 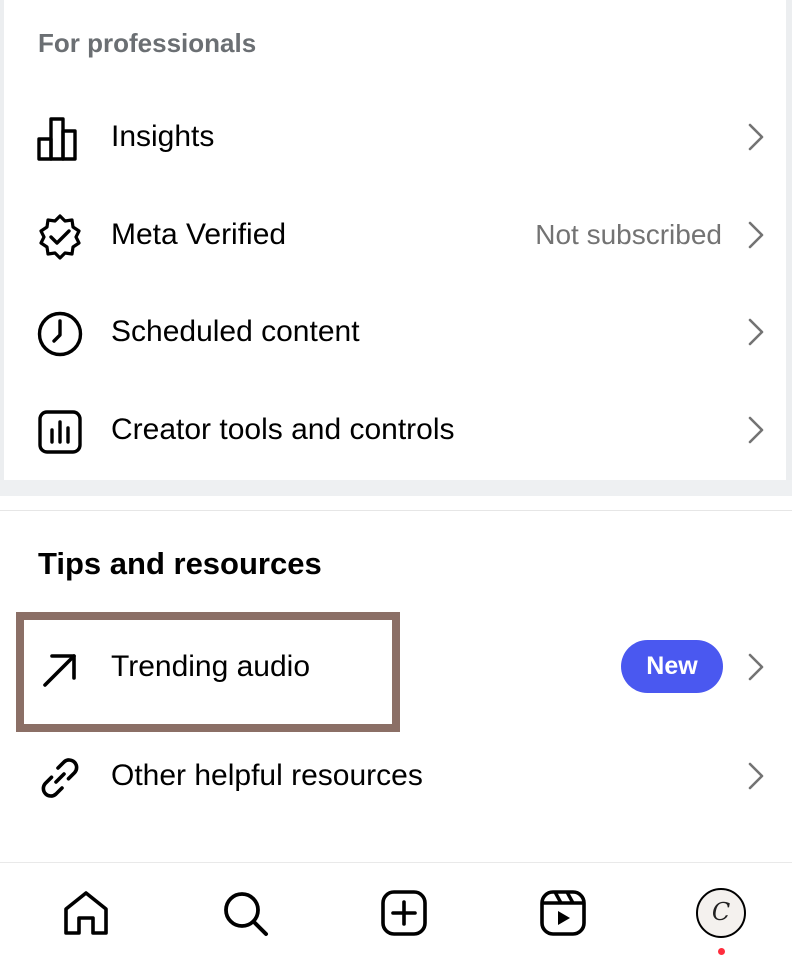 I want to click on search-icon, so click(x=245, y=913).